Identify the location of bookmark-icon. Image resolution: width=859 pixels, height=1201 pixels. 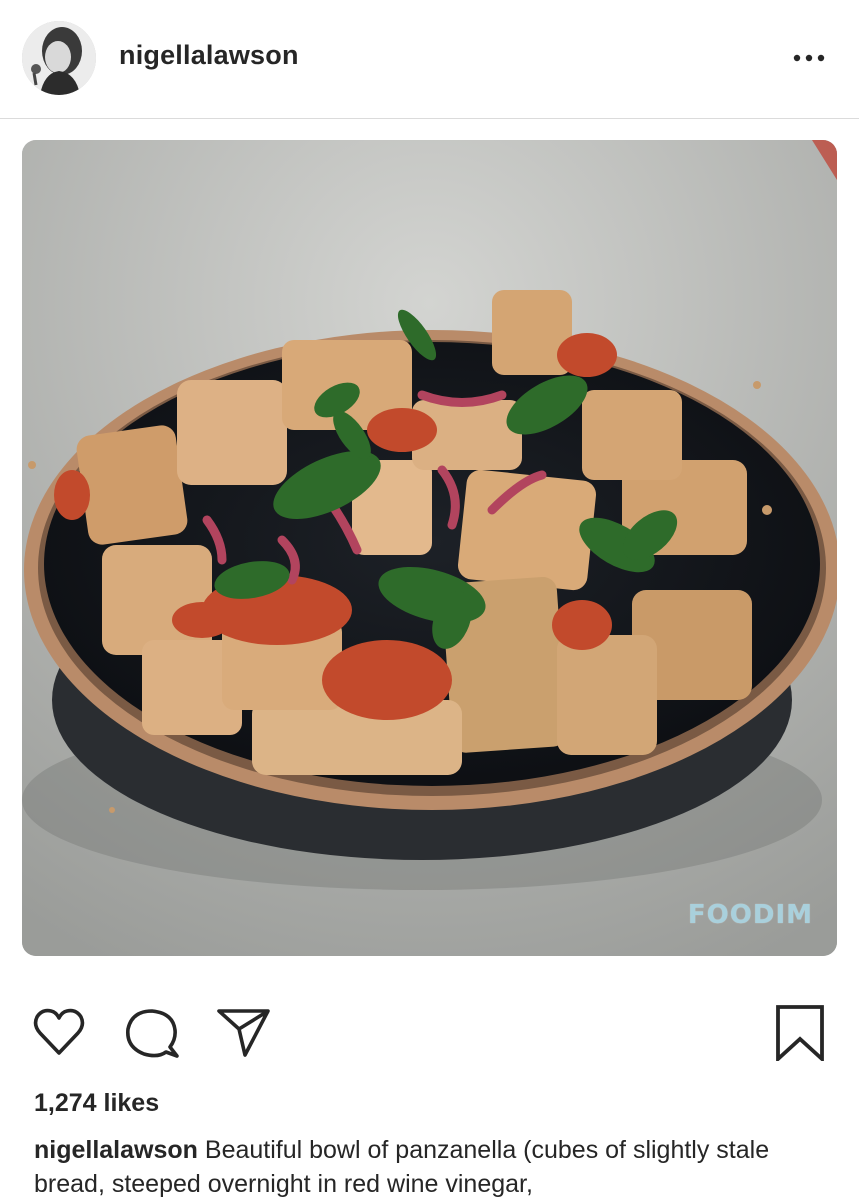
(800, 1033).